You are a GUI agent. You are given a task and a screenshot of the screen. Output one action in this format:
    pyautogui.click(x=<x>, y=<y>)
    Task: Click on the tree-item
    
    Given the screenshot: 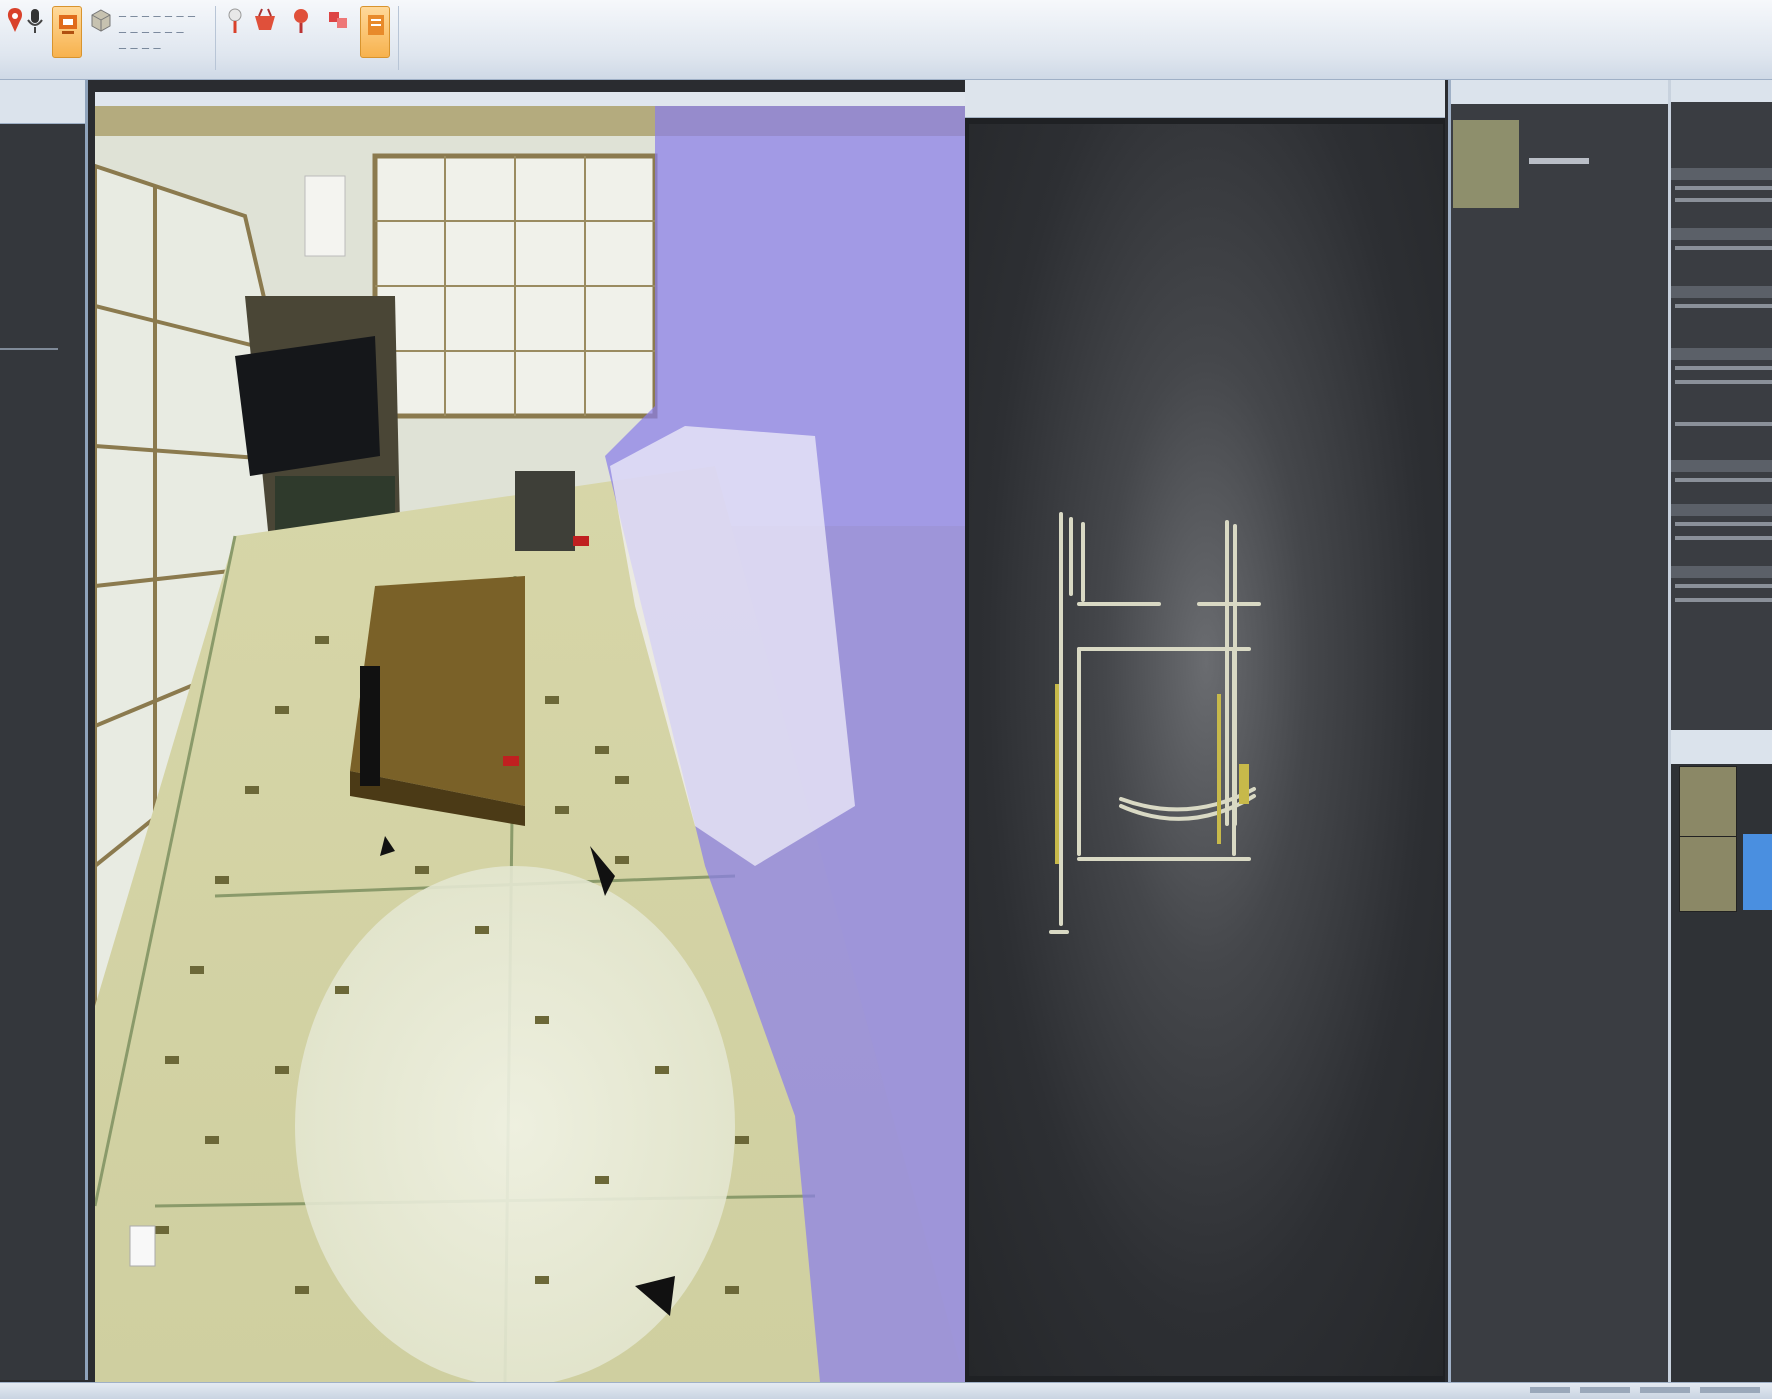 What is the action you would take?
    pyautogui.click(x=29, y=349)
    